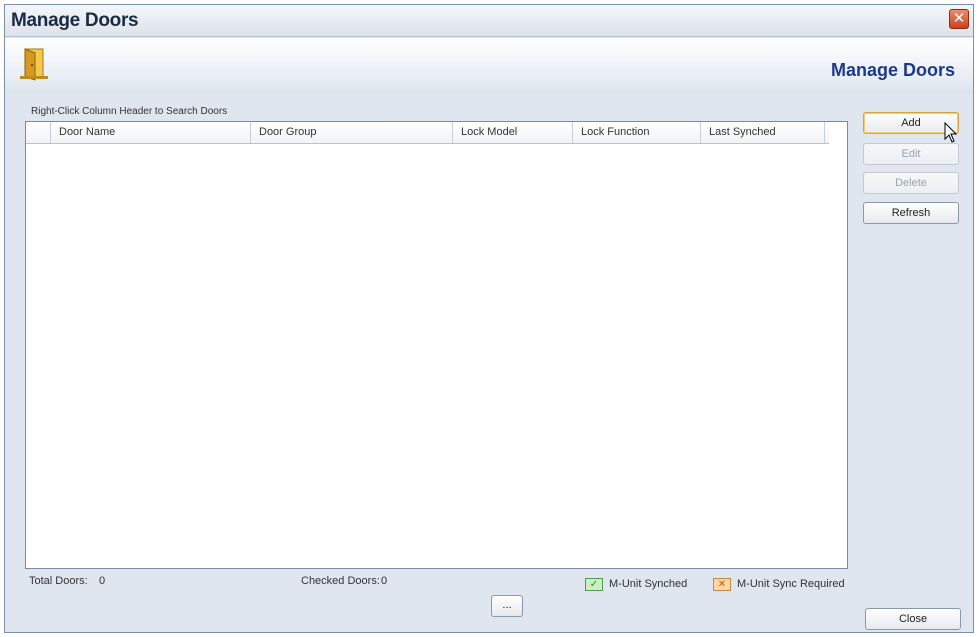 The width and height of the screenshot is (978, 637). Describe the element at coordinates (489, 21) in the screenshot. I see `title-bar: Manage Doors ✕` at that location.